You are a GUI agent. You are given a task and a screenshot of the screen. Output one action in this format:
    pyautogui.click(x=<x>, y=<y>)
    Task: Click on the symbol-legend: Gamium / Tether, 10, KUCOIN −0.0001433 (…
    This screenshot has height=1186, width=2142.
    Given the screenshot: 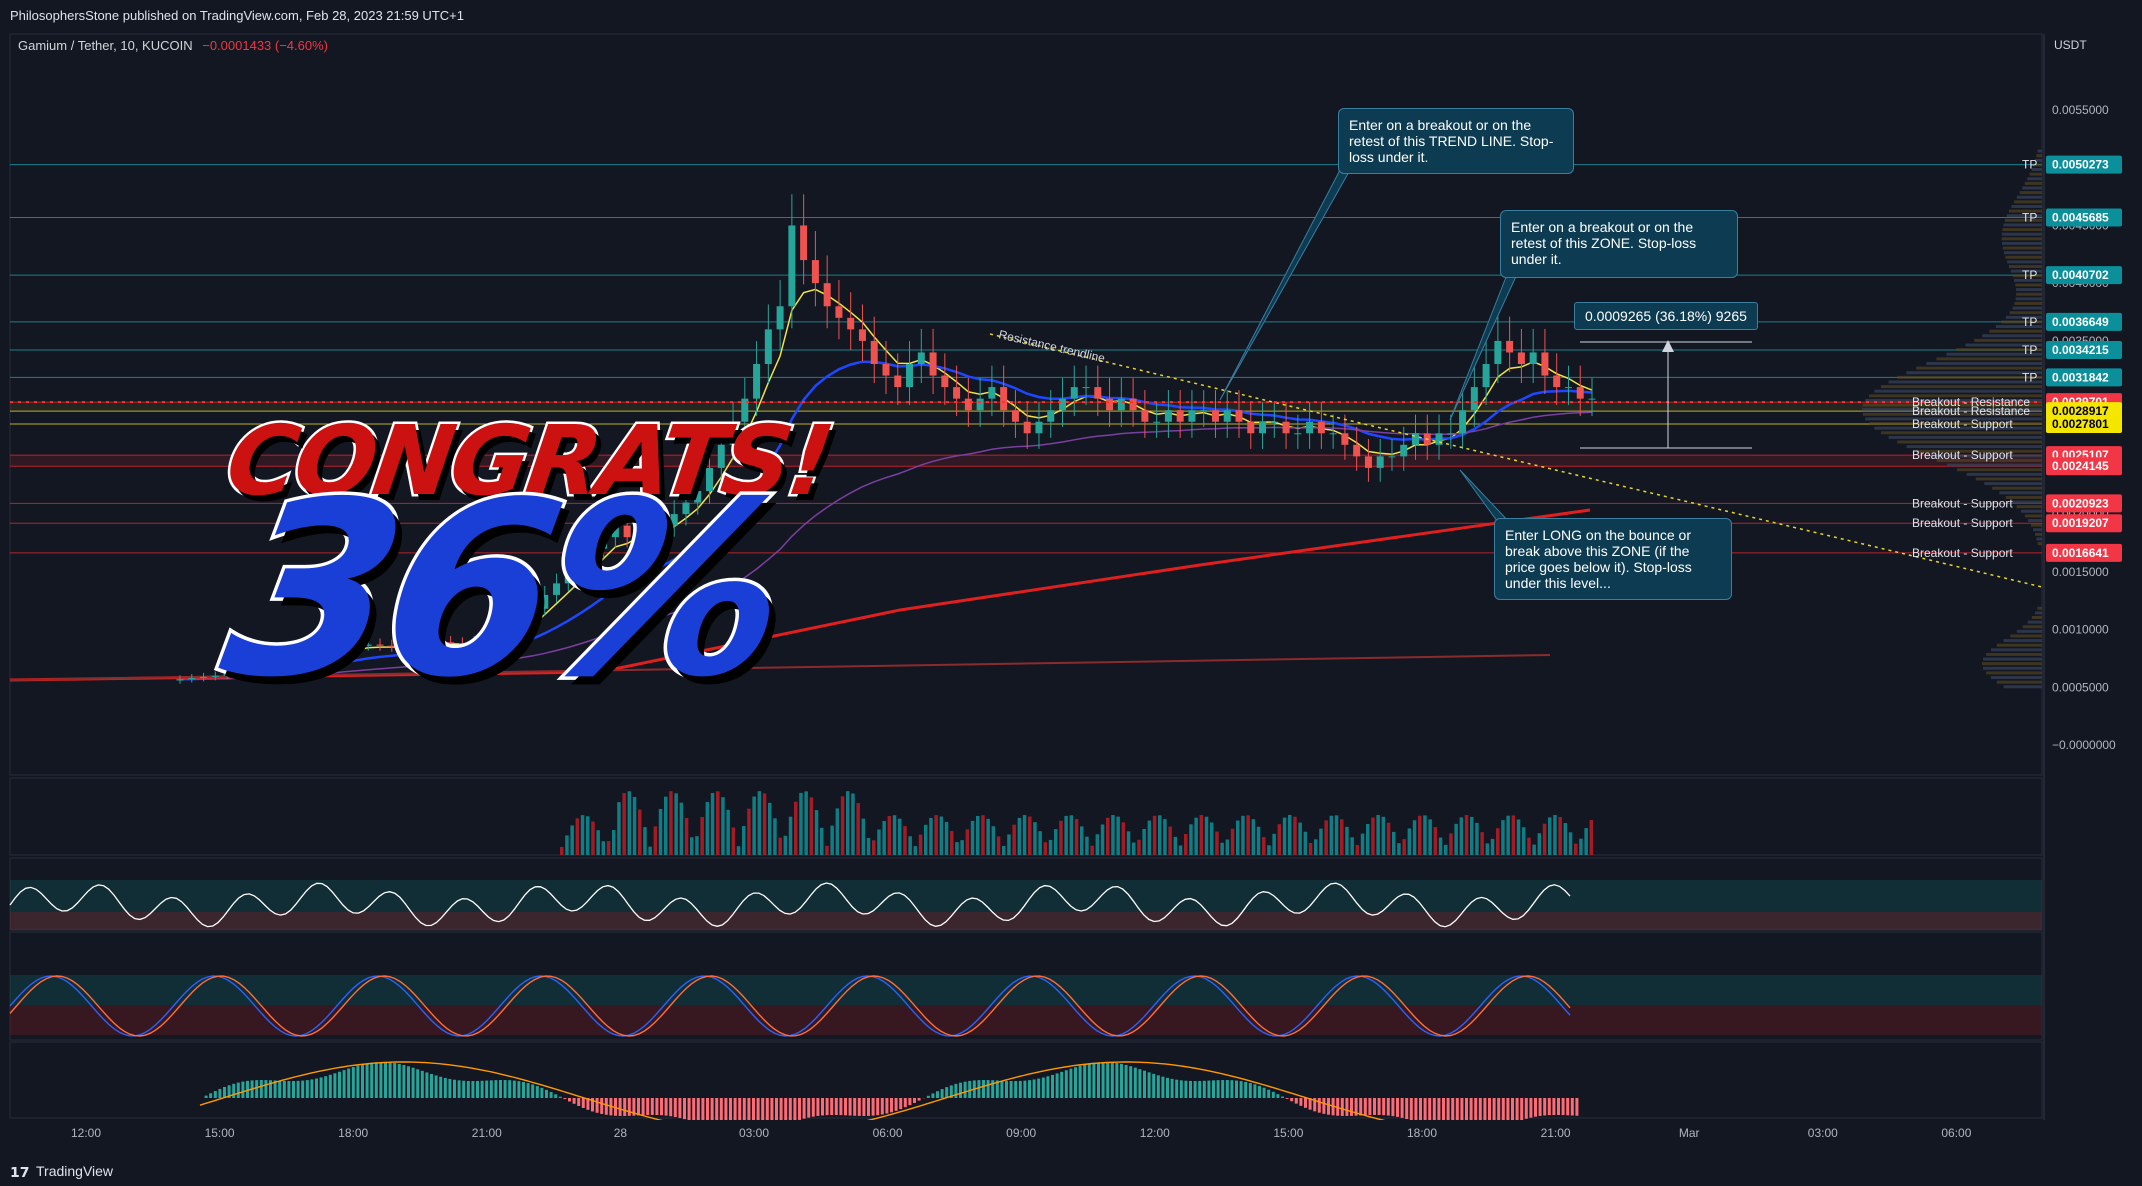 What is the action you would take?
    pyautogui.click(x=173, y=45)
    